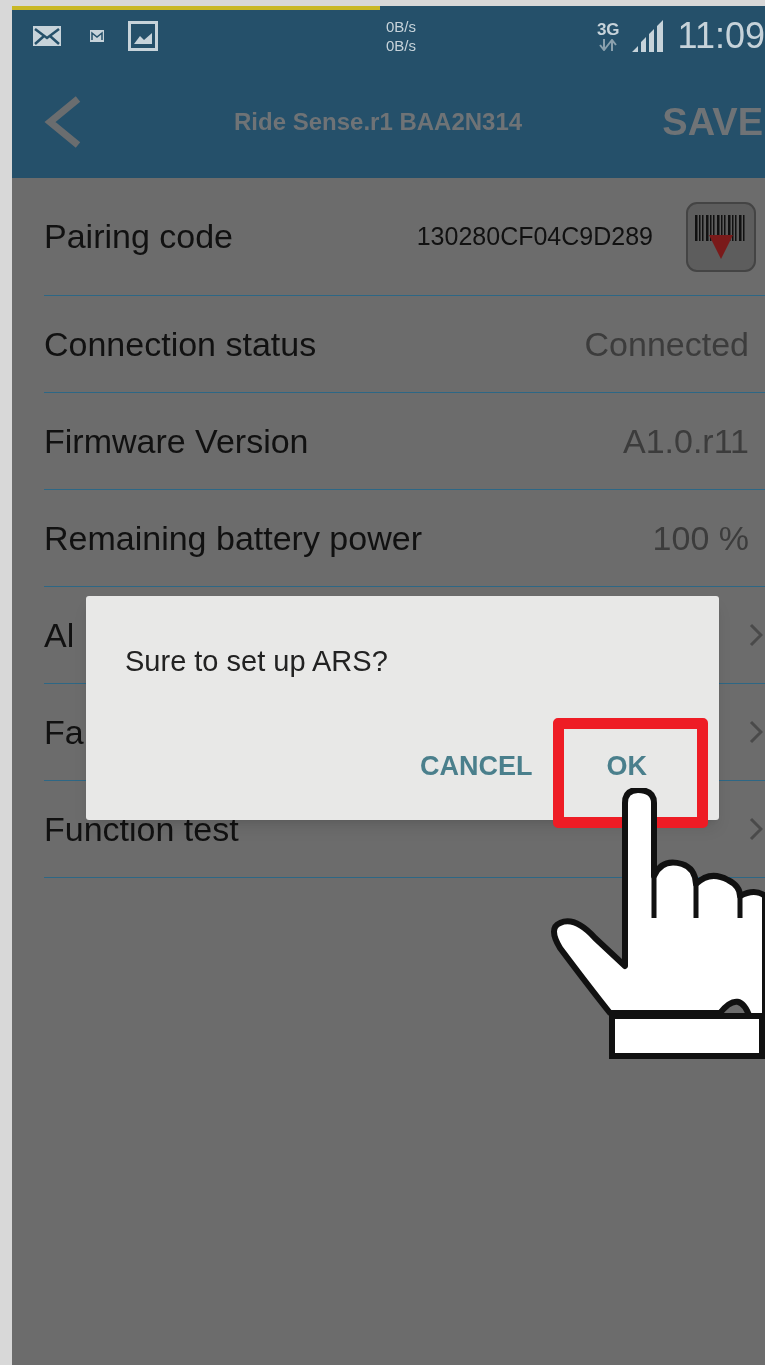 Image resolution: width=765 pixels, height=1365 pixels. What do you see at coordinates (59, 635) in the screenshot?
I see `row-label: Al` at bounding box center [59, 635].